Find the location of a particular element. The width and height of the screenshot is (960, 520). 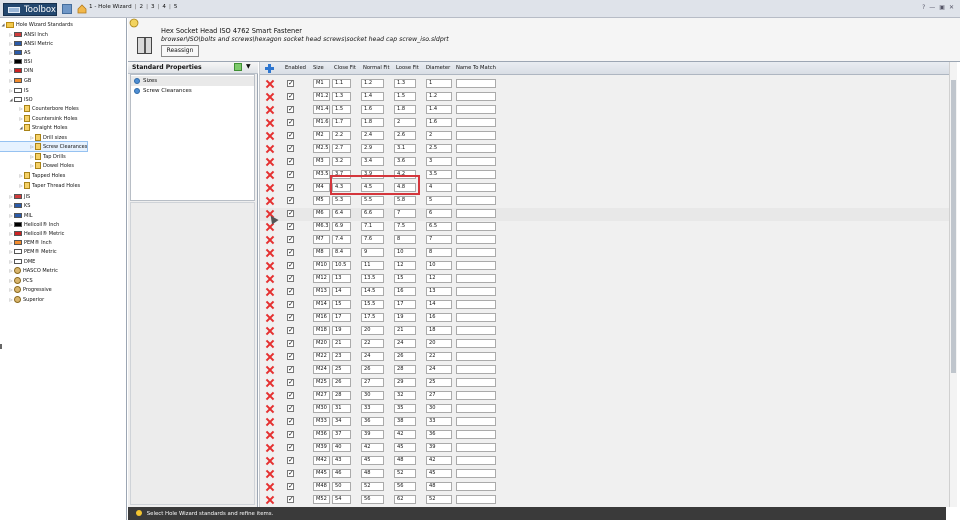

loose-fit-field: 5.8 is located at coordinates (405, 200).